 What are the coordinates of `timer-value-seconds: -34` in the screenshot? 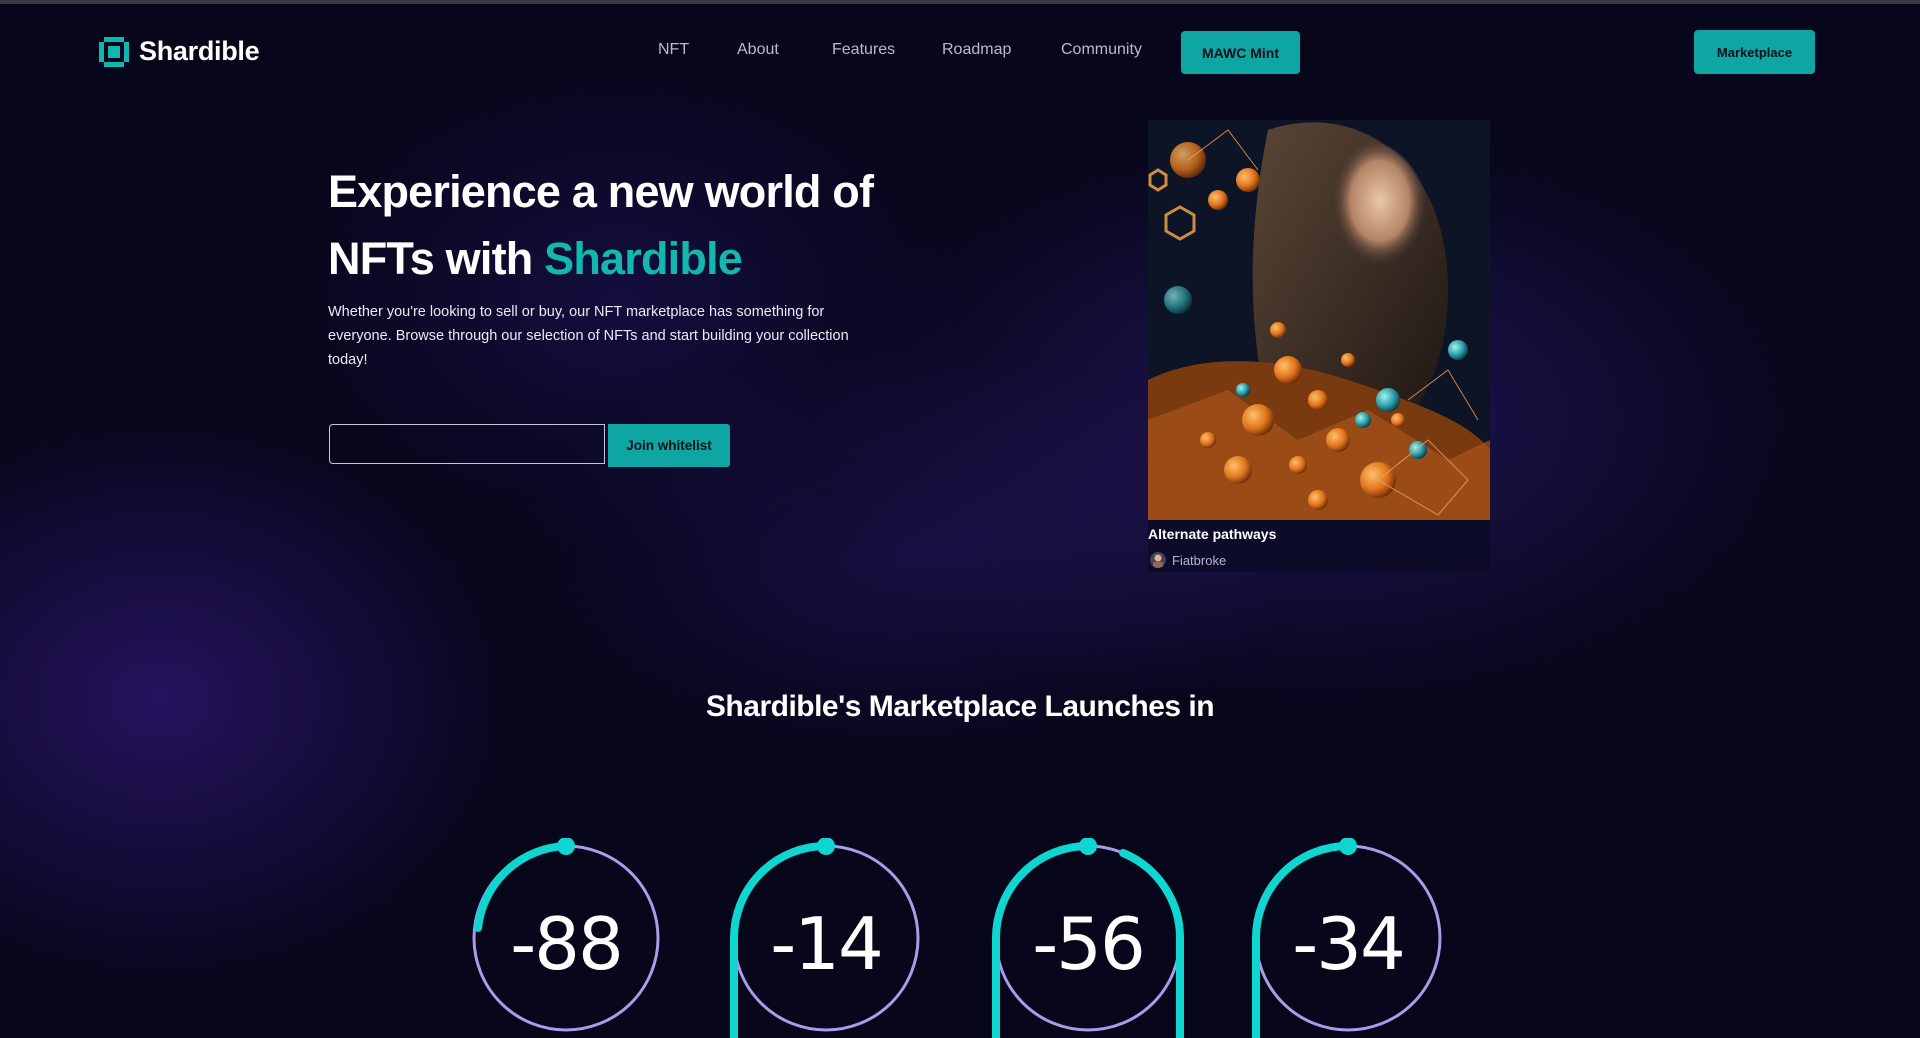 It's located at (1349, 944).